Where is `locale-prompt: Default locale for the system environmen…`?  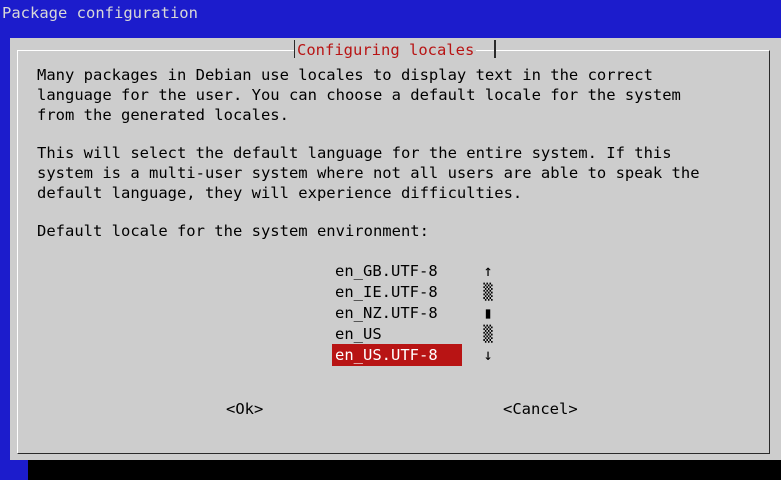 locale-prompt: Default locale for the system environmen… is located at coordinates (233, 231).